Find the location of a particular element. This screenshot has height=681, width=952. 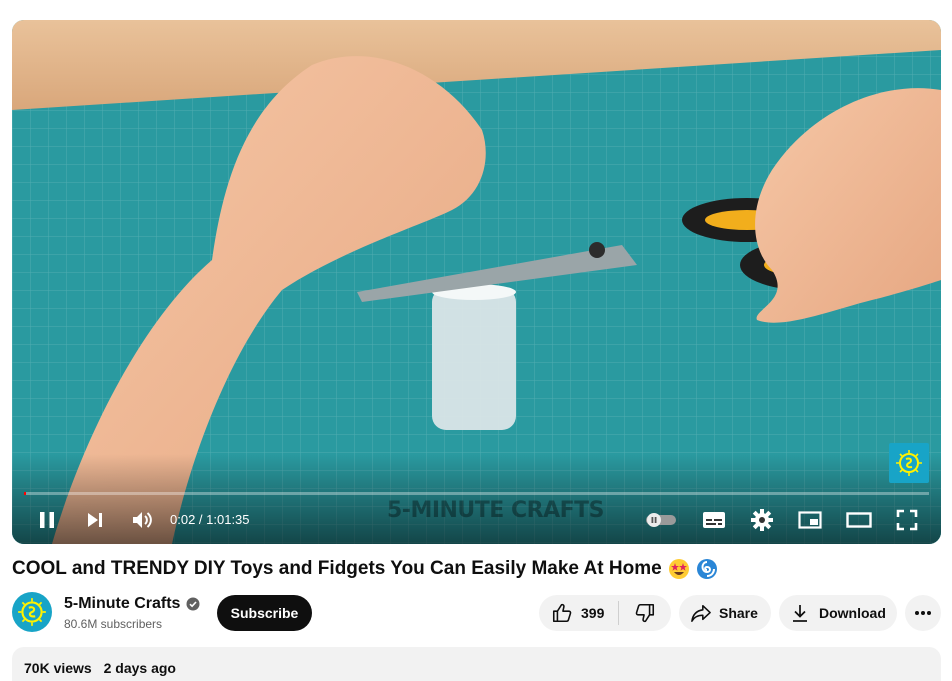

cyclone-emoji-icon is located at coordinates (707, 569).